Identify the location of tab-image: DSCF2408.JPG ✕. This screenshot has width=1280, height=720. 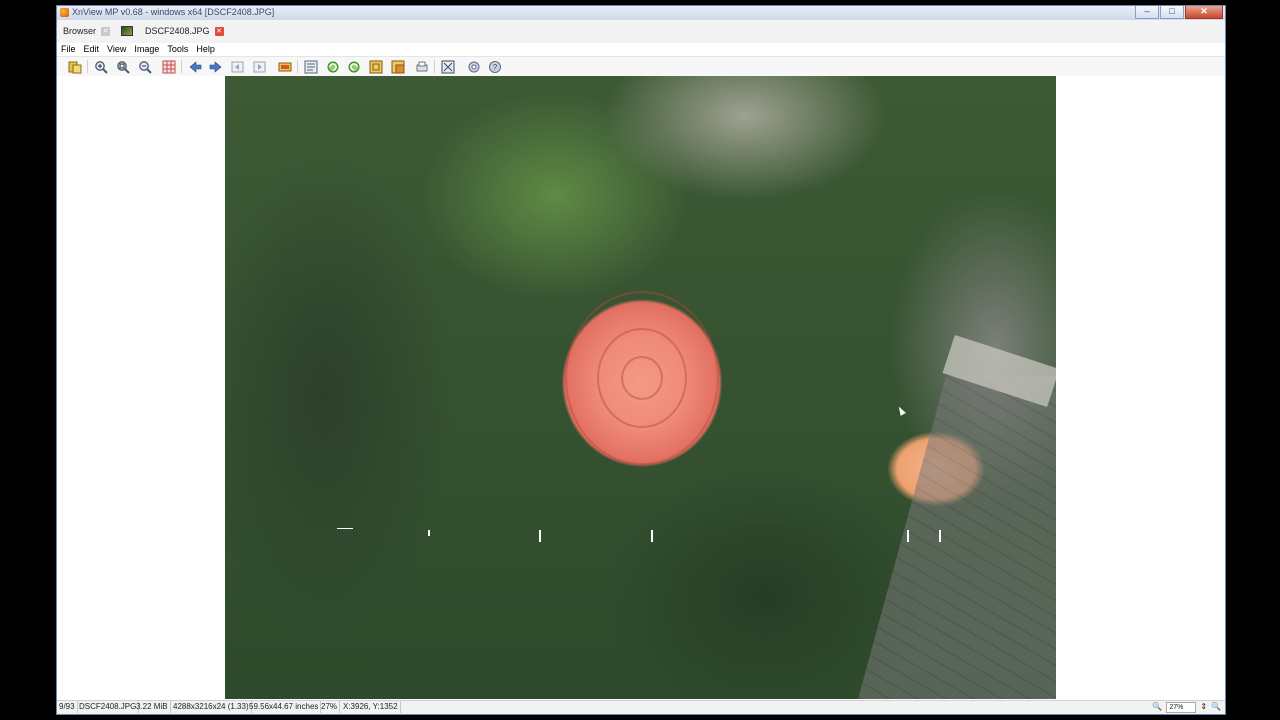
(172, 31).